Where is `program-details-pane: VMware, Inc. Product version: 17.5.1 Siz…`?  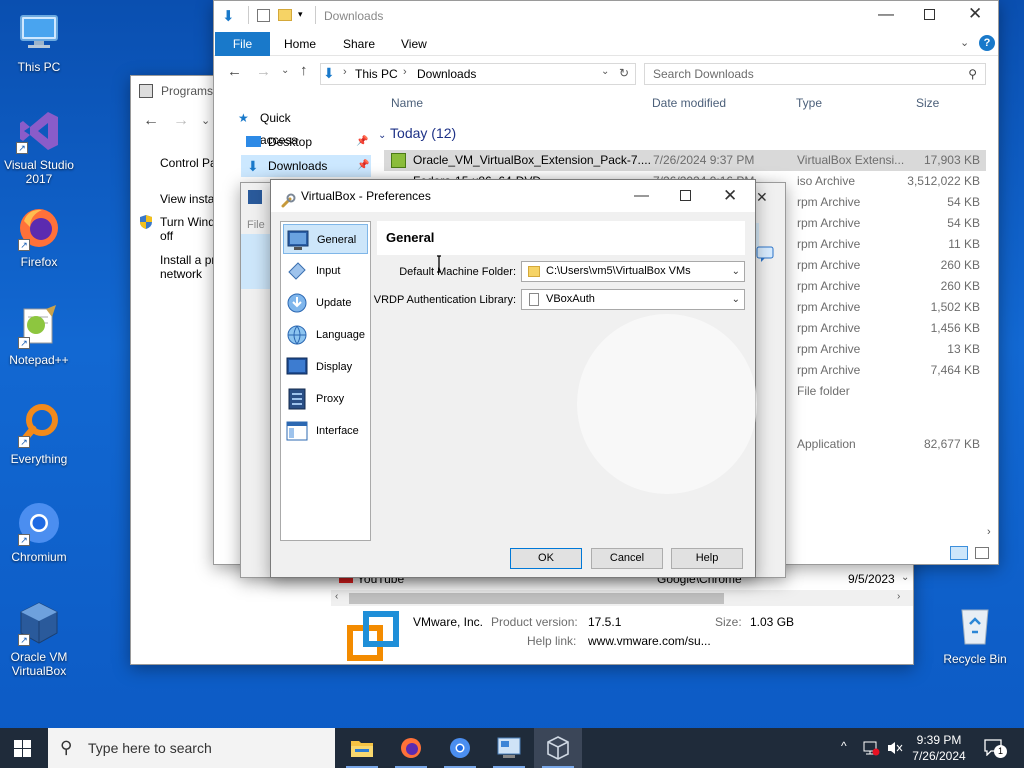
program-details-pane: VMware, Inc. Product version: 17.5.1 Siz… is located at coordinates (622, 635).